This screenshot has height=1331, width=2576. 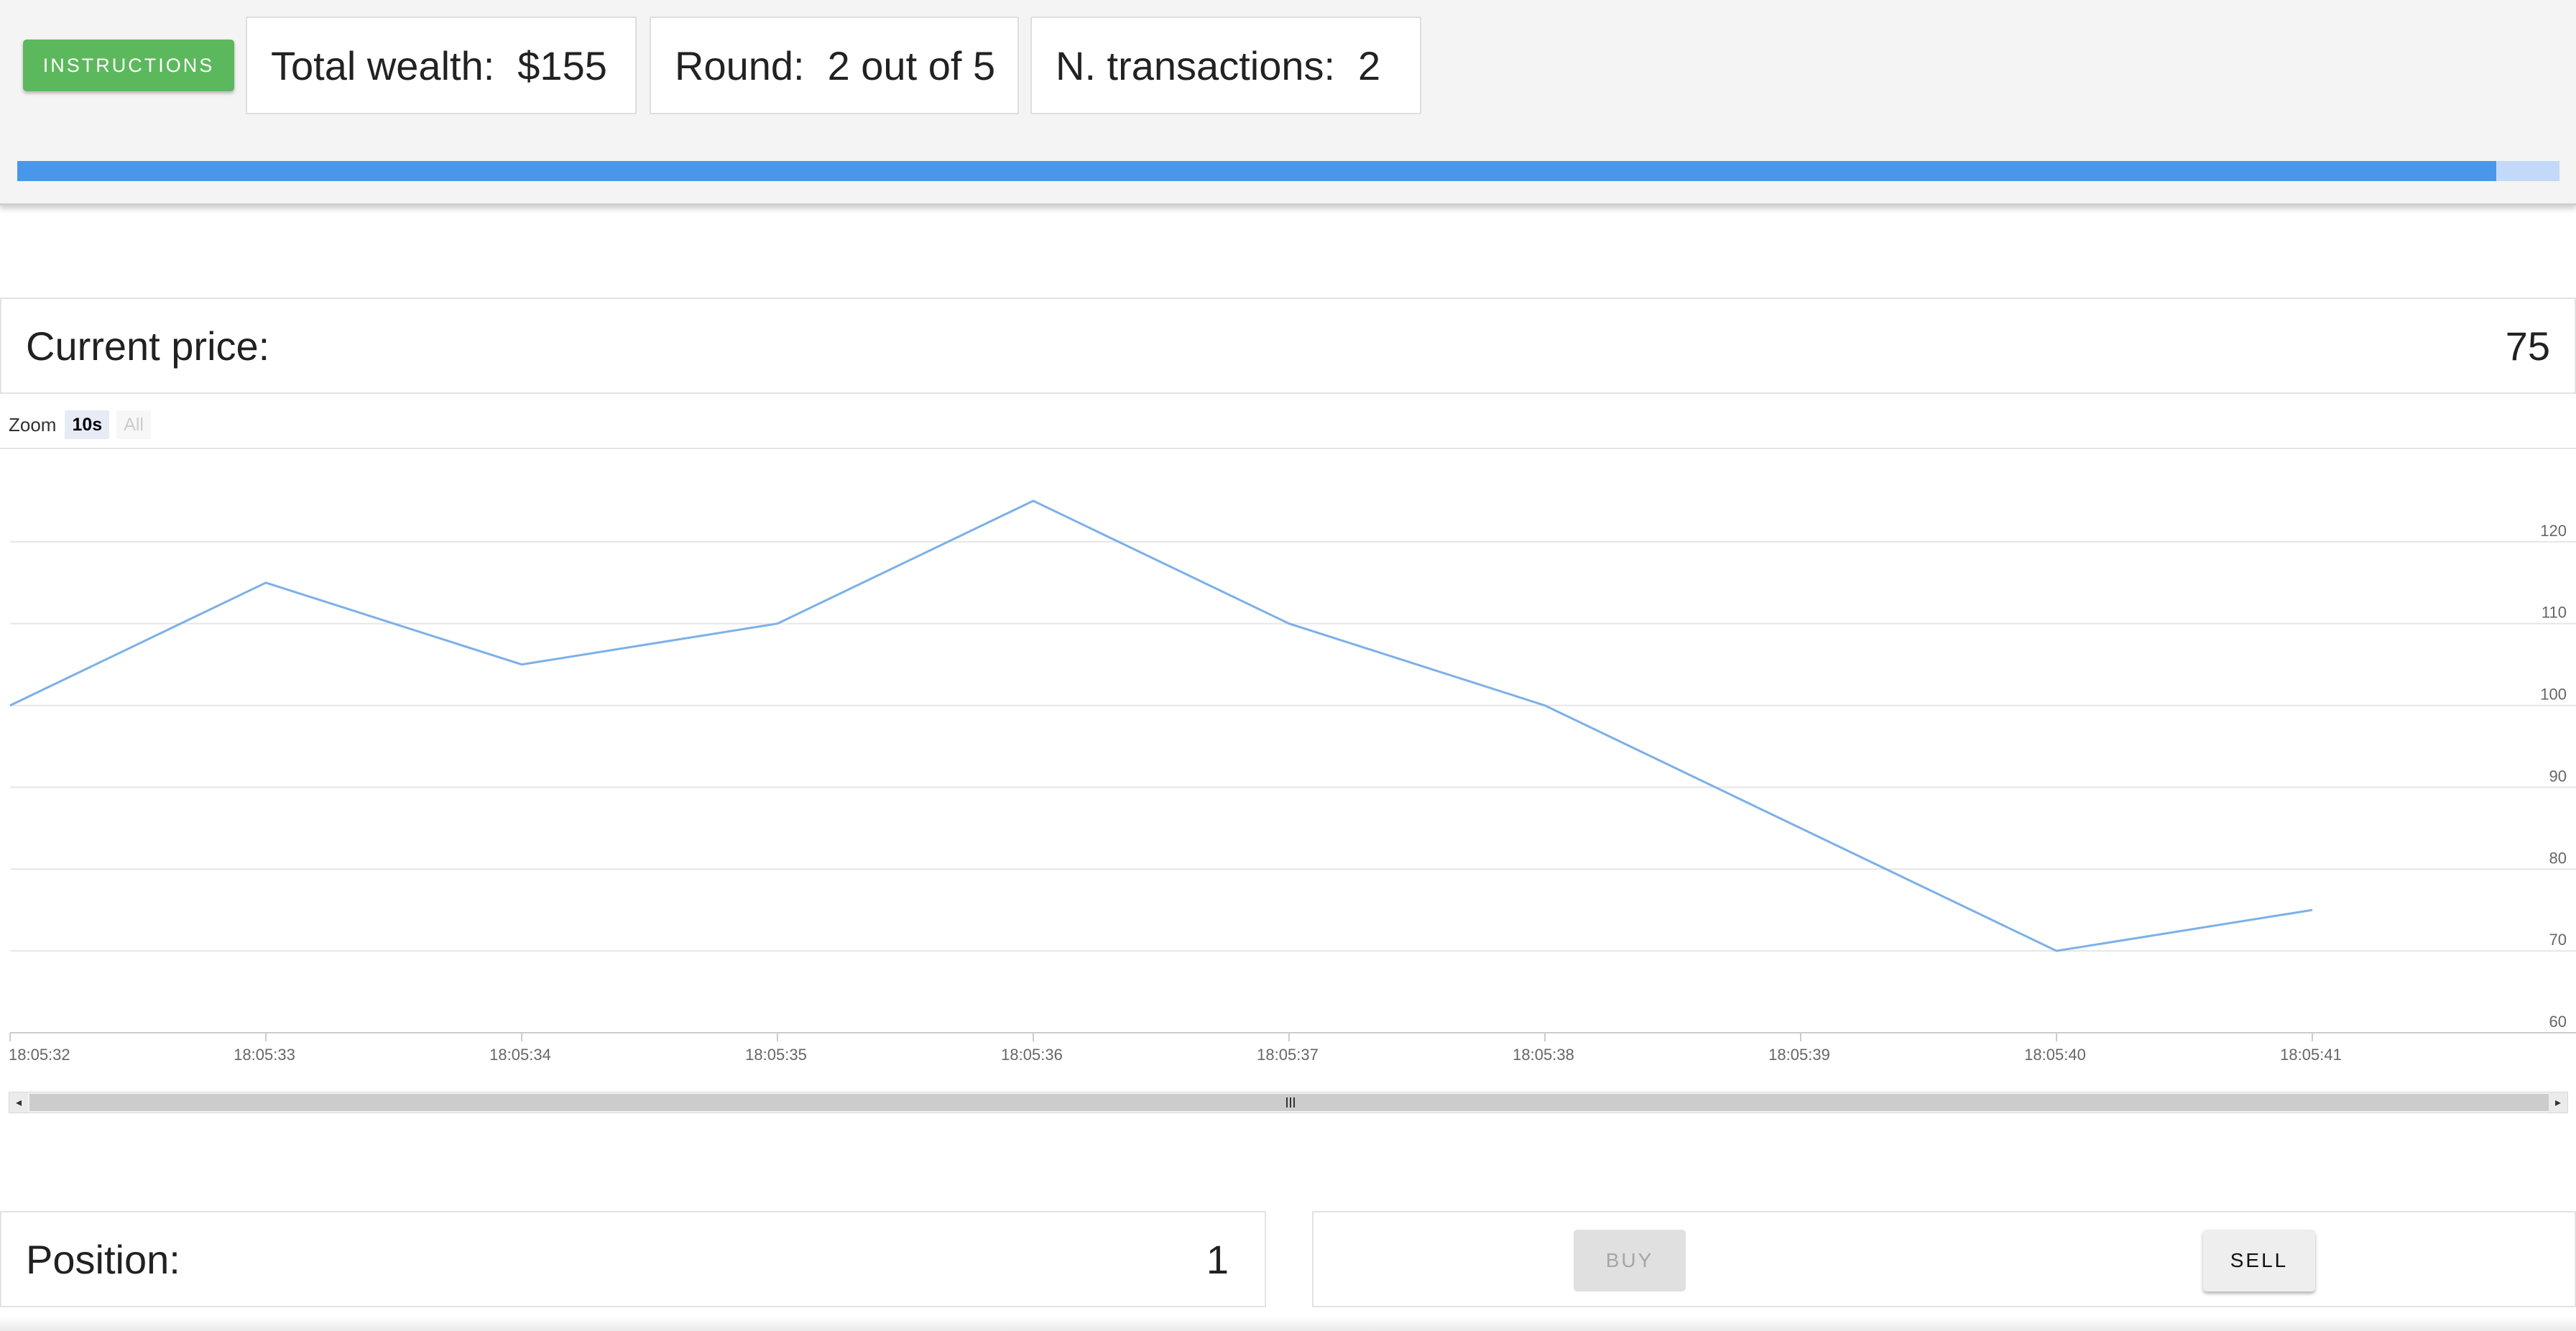 What do you see at coordinates (2558, 1102) in the screenshot?
I see `scroll-right-icon: ▸` at bounding box center [2558, 1102].